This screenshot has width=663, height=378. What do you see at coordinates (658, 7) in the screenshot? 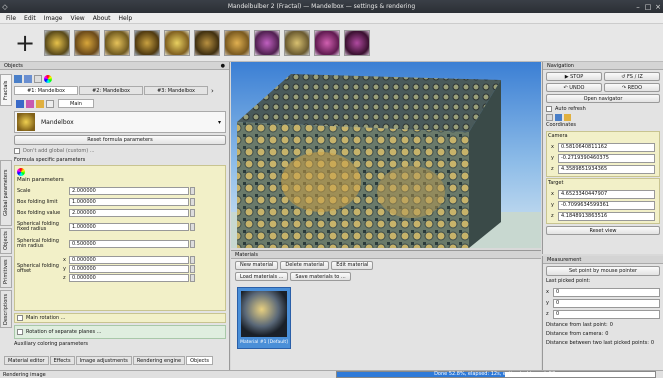
I see `close-button: ×` at bounding box center [658, 7].